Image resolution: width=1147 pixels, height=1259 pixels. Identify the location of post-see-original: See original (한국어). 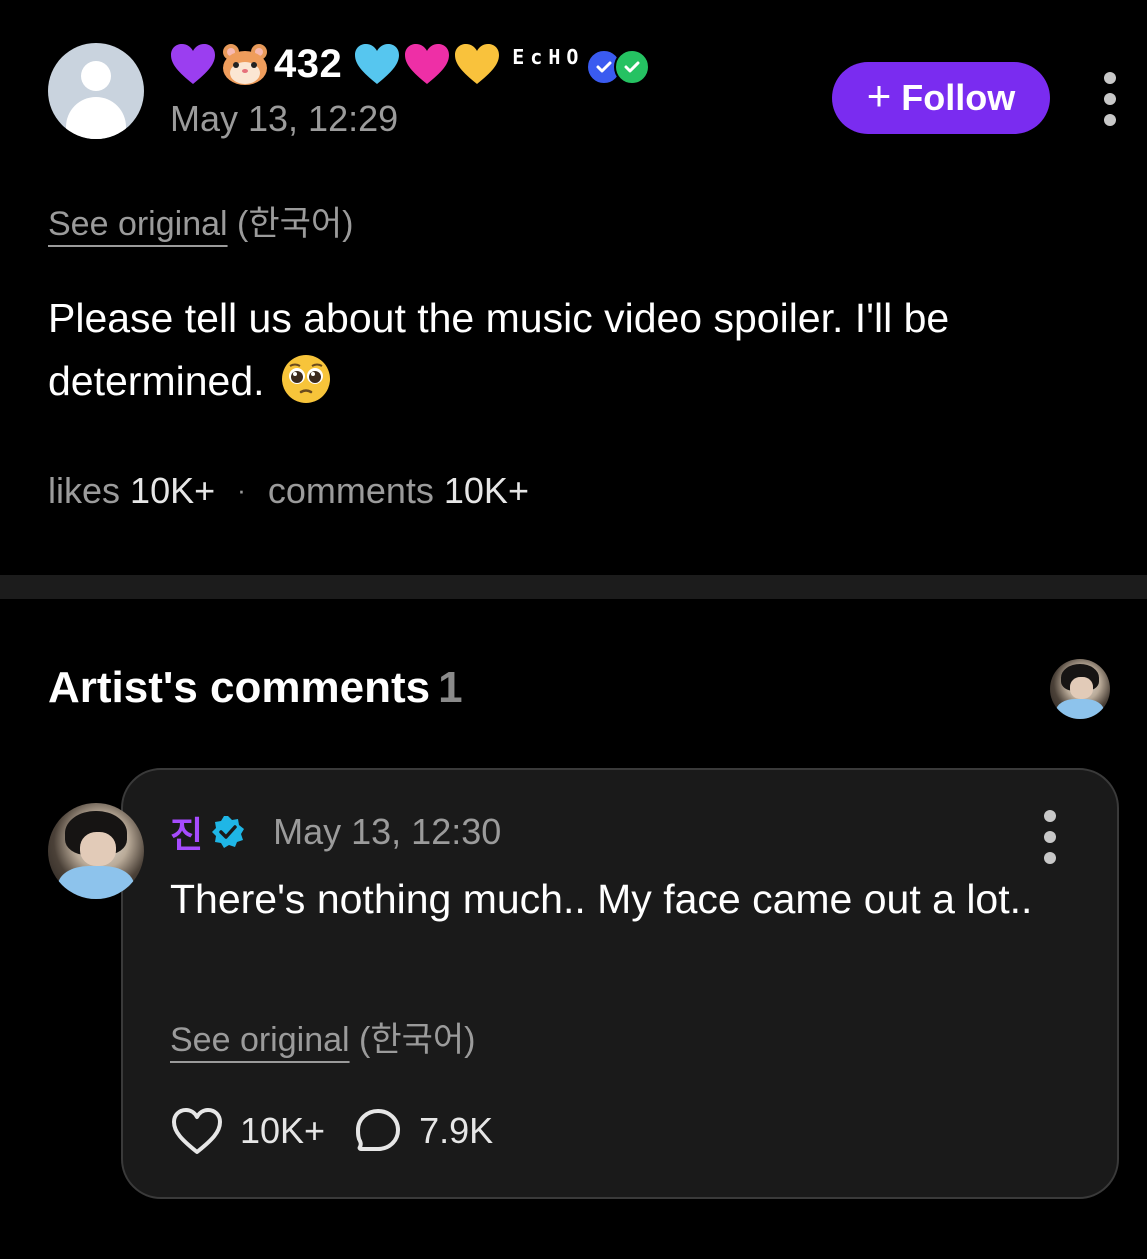
(201, 220).